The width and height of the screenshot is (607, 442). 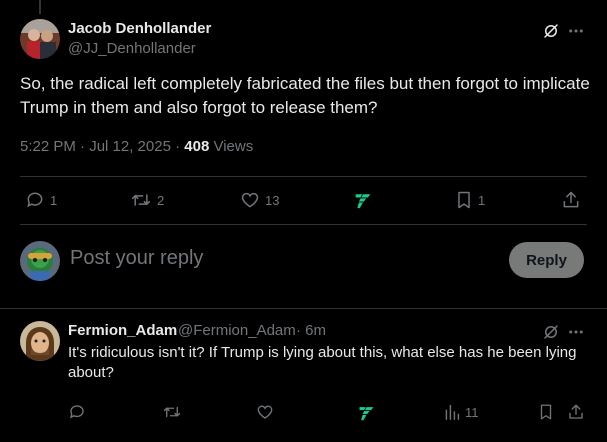 I want to click on reply-timestamp: · 6m, so click(x=311, y=330).